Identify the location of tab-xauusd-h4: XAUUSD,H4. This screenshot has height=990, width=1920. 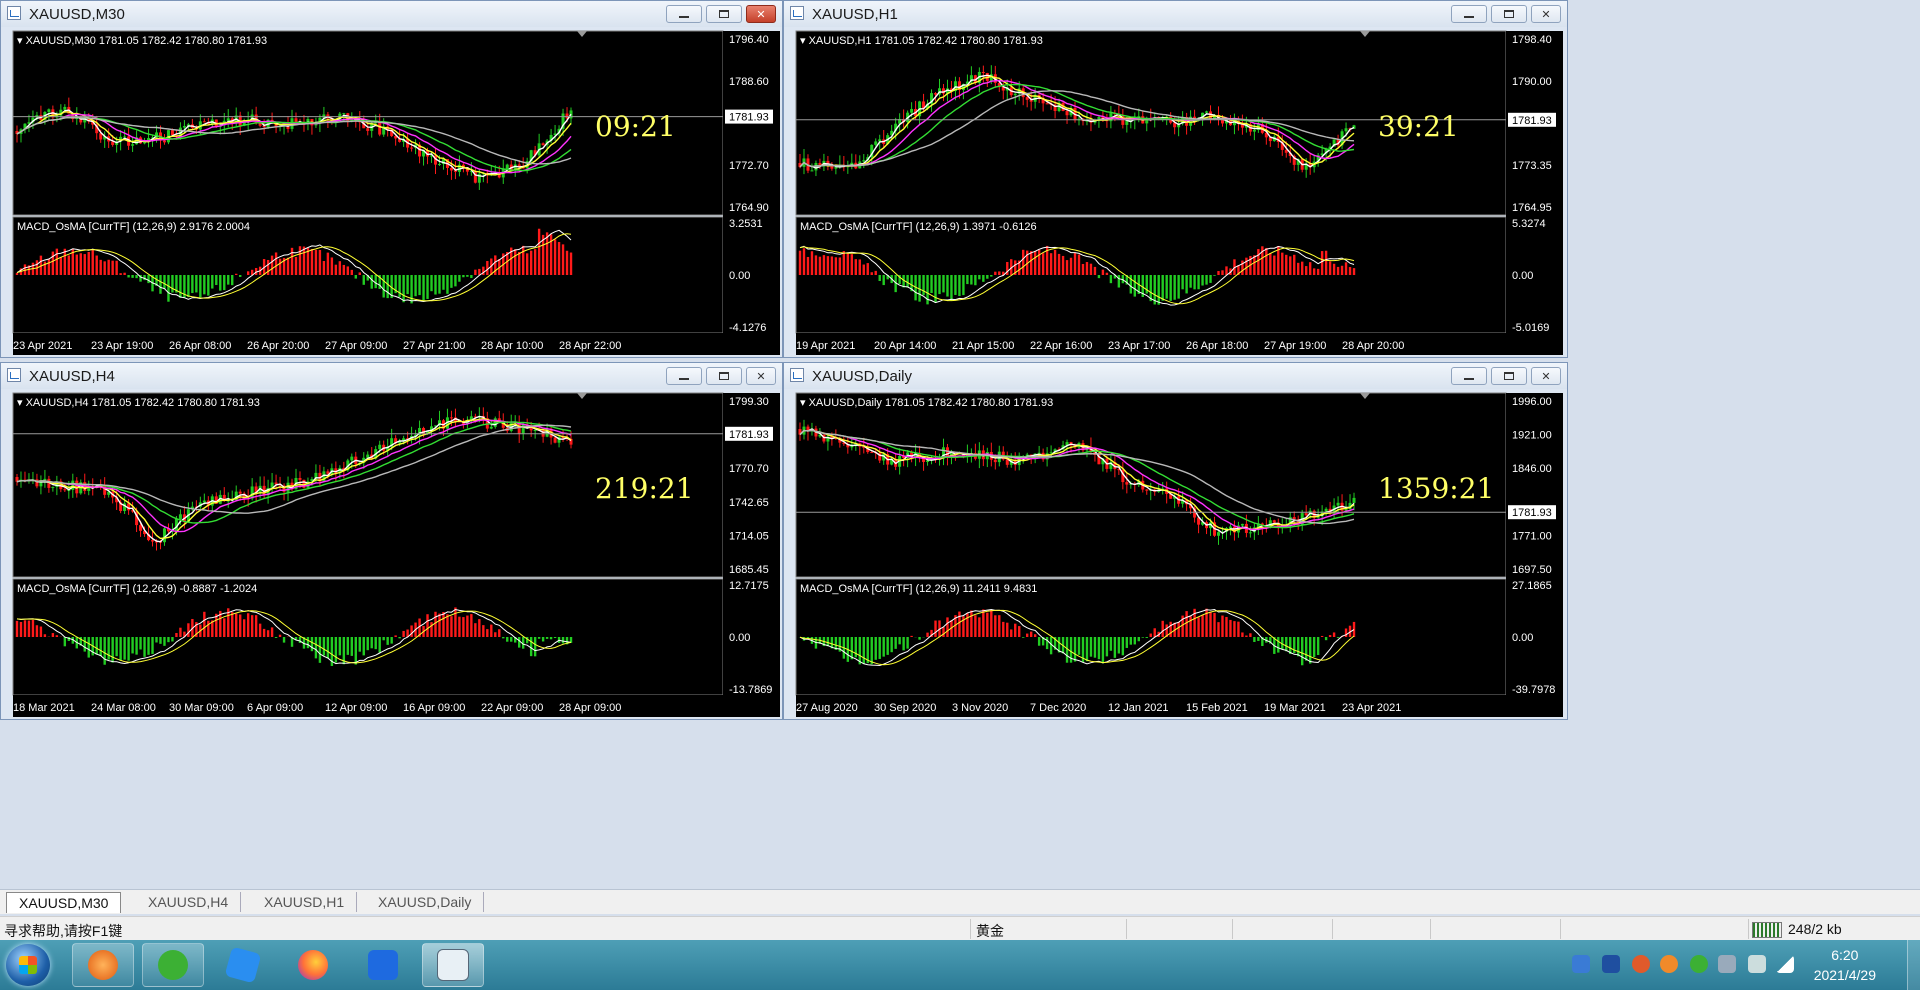
(189, 902).